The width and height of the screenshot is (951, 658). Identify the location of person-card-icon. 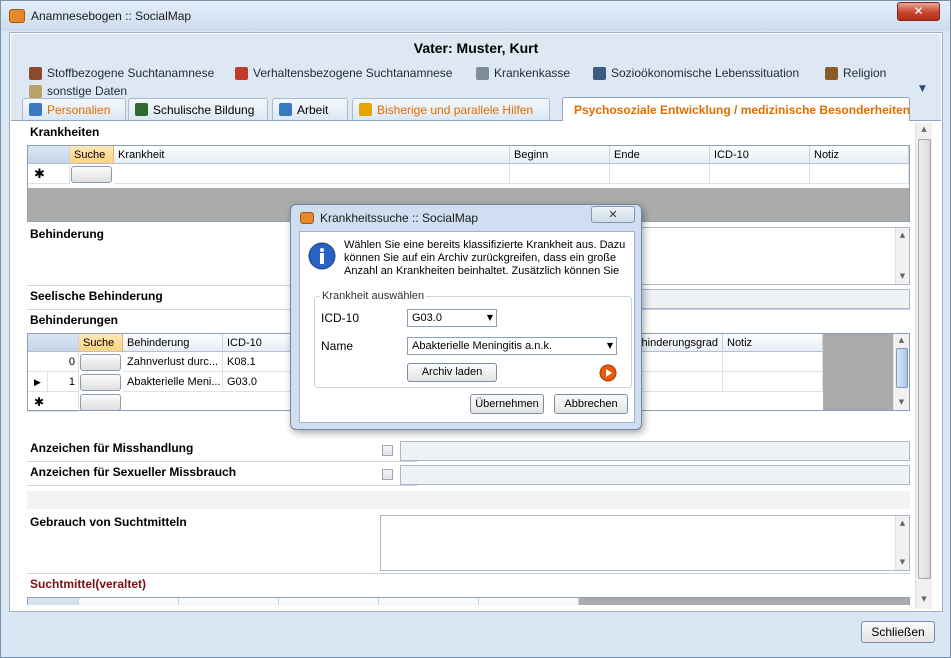
(35, 109).